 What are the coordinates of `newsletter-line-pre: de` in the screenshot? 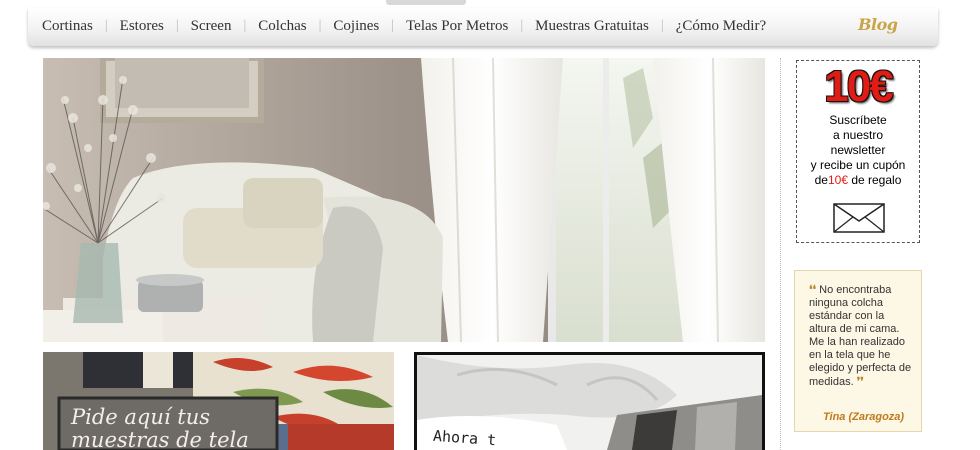 It's located at (821, 180).